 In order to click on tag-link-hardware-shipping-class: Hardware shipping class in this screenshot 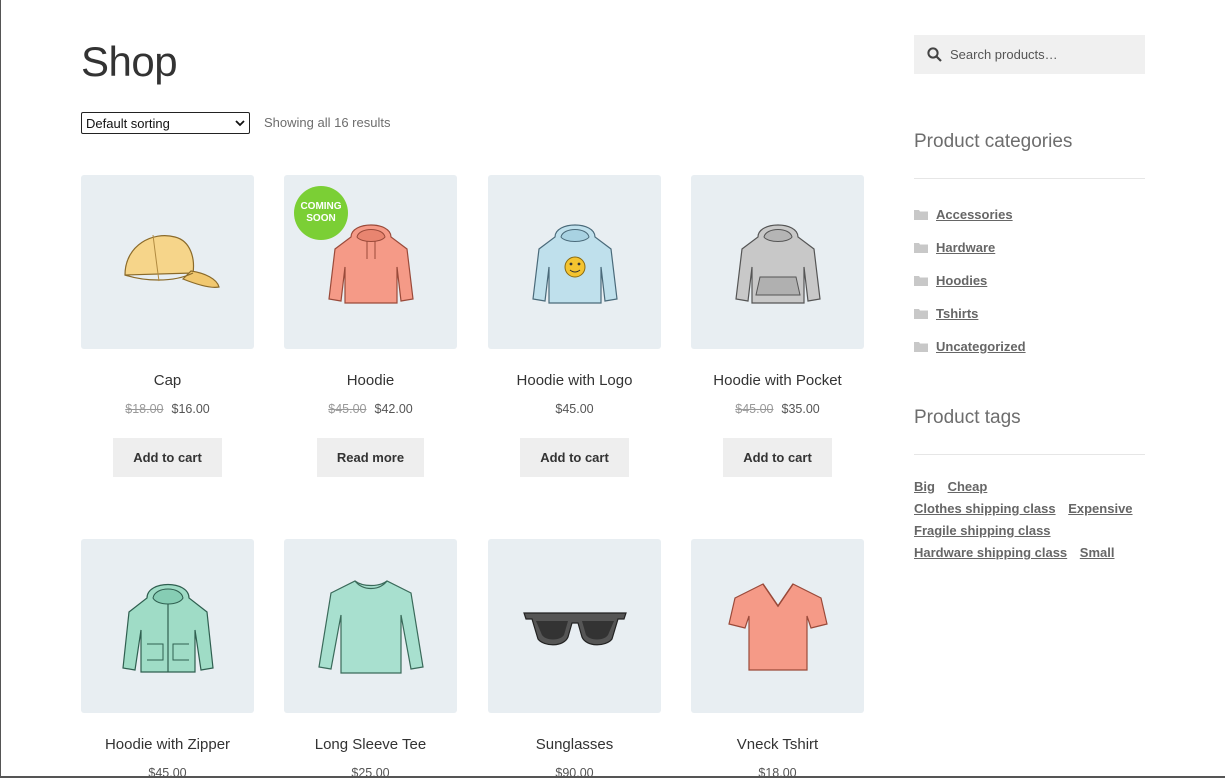, I will do `click(990, 552)`.